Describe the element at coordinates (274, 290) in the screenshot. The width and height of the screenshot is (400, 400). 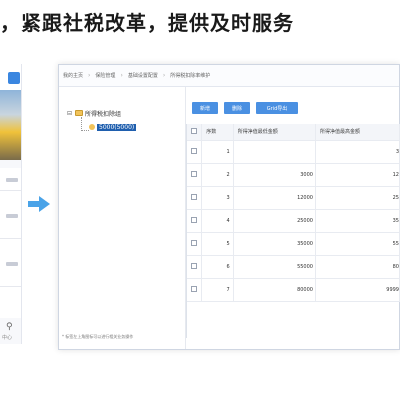
I see `table-cell: 80000` at that location.